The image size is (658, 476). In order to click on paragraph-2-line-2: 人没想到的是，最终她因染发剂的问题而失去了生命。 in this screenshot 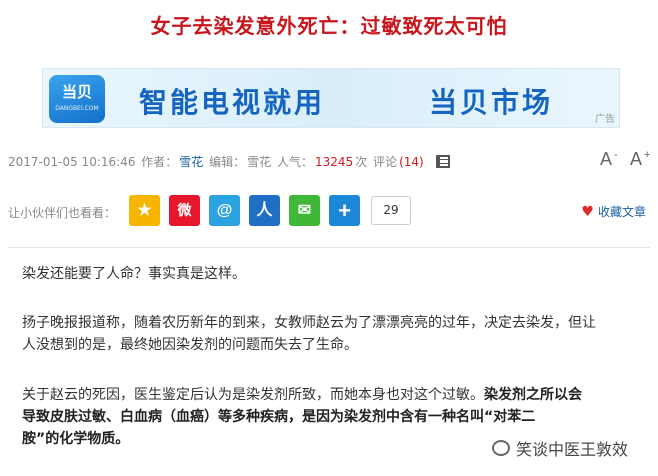, I will do `click(190, 345)`.